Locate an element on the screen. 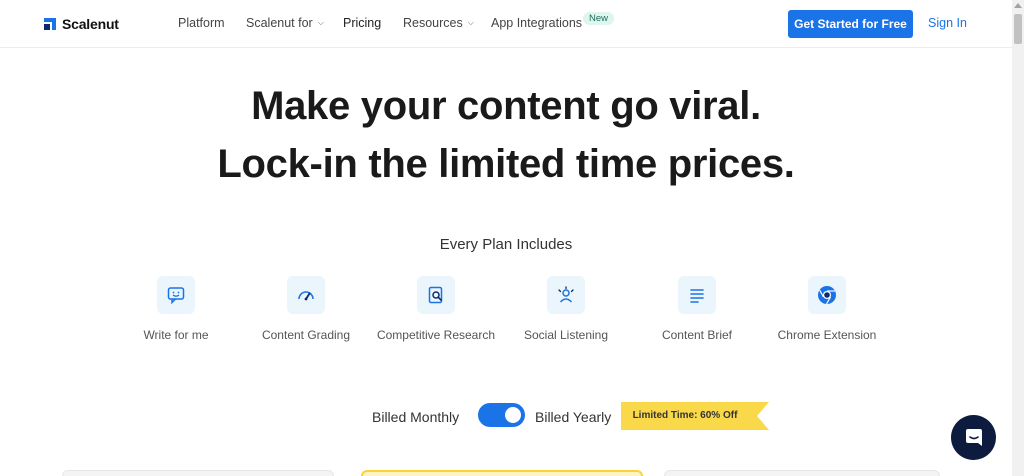 This screenshot has height=476, width=1024. feature-competitive-research: Competitive Research is located at coordinates (436, 309).